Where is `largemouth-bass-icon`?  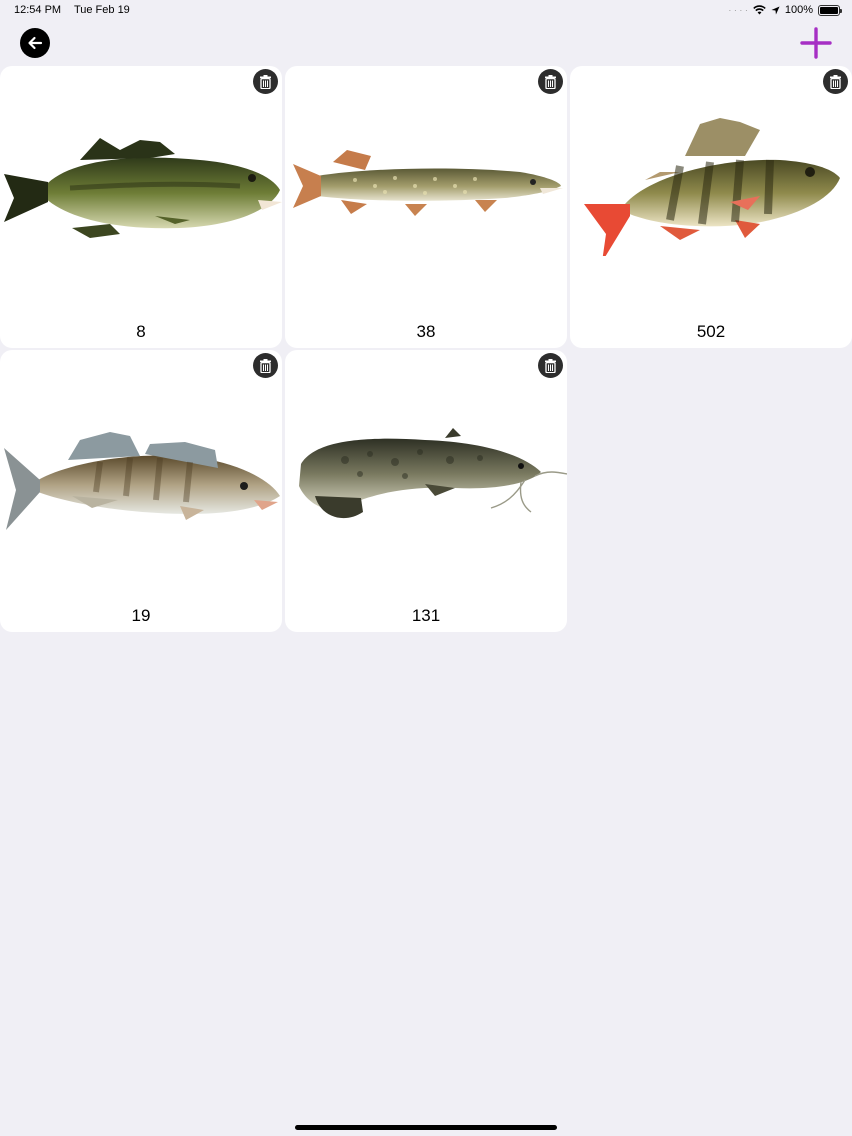
largemouth-bass-icon is located at coordinates (143, 188).